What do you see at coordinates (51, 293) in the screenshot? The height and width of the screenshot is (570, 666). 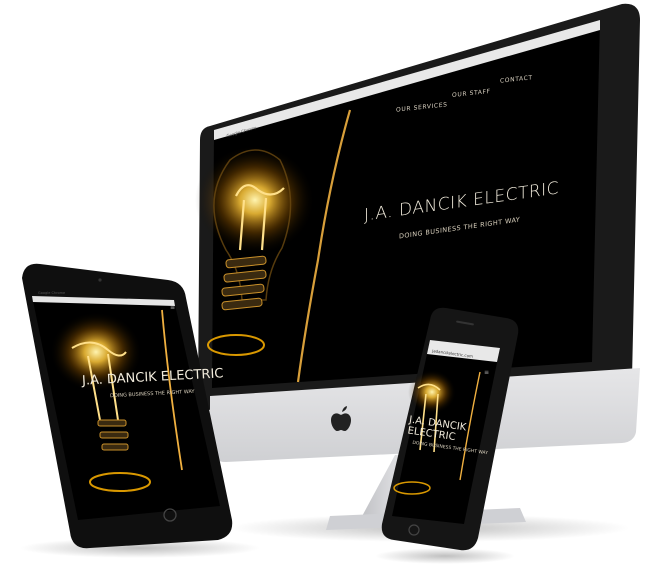 I see `tablet-browser-tab: Google Chrome` at bounding box center [51, 293].